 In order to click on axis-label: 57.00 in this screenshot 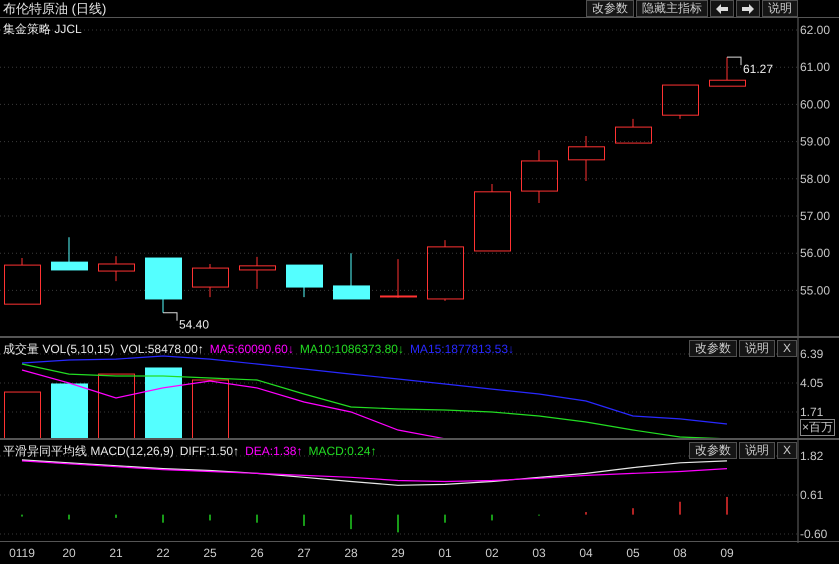, I will do `click(815, 216)`.